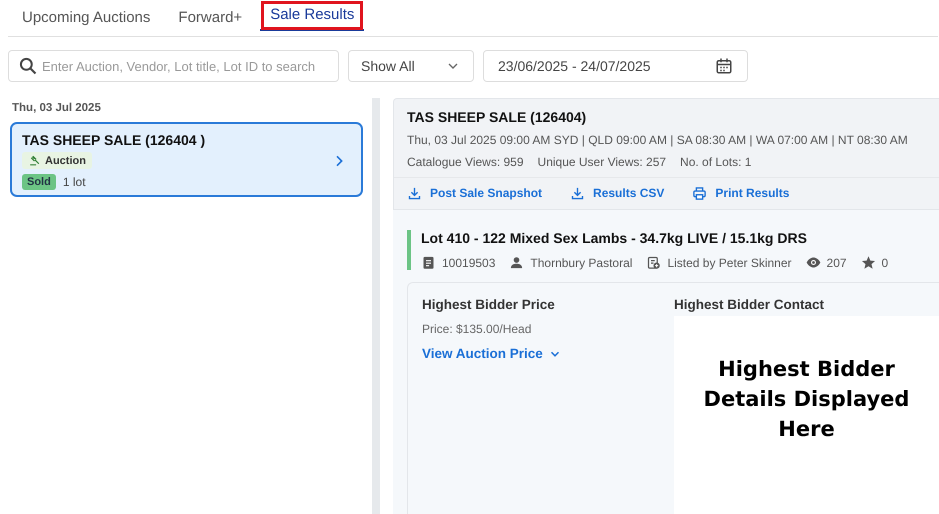  I want to click on lot-title: Lot 410 - 122 Mixed Sex Lambs - 34.7kg LIVE / 15.1kg DRS, so click(614, 238).